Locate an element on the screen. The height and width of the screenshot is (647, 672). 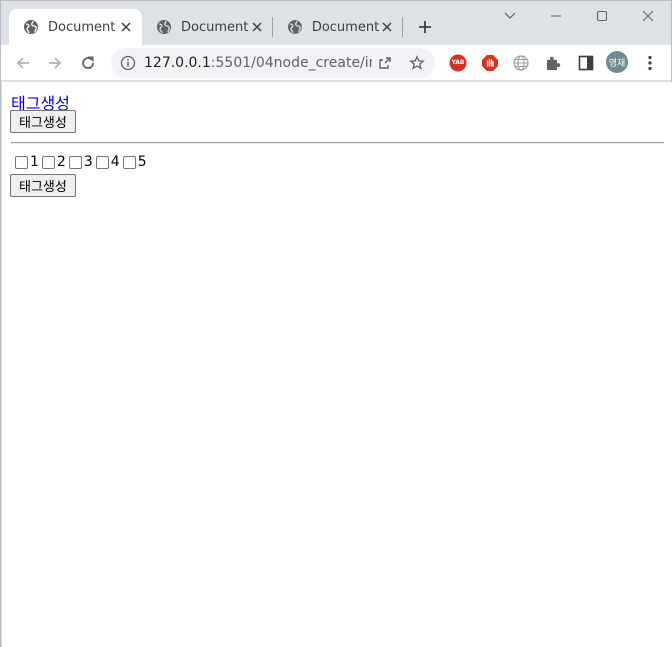
create-tag-button-2: 태그생성 is located at coordinates (43, 185).